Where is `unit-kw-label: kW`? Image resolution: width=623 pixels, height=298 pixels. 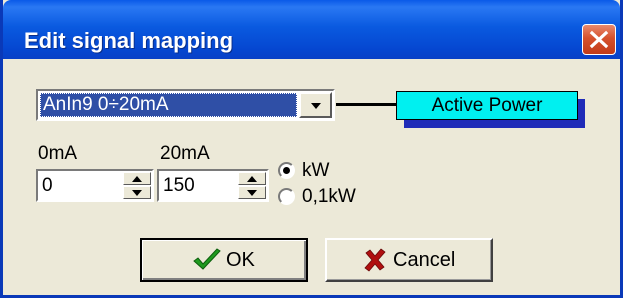 unit-kw-label: kW is located at coordinates (315, 171).